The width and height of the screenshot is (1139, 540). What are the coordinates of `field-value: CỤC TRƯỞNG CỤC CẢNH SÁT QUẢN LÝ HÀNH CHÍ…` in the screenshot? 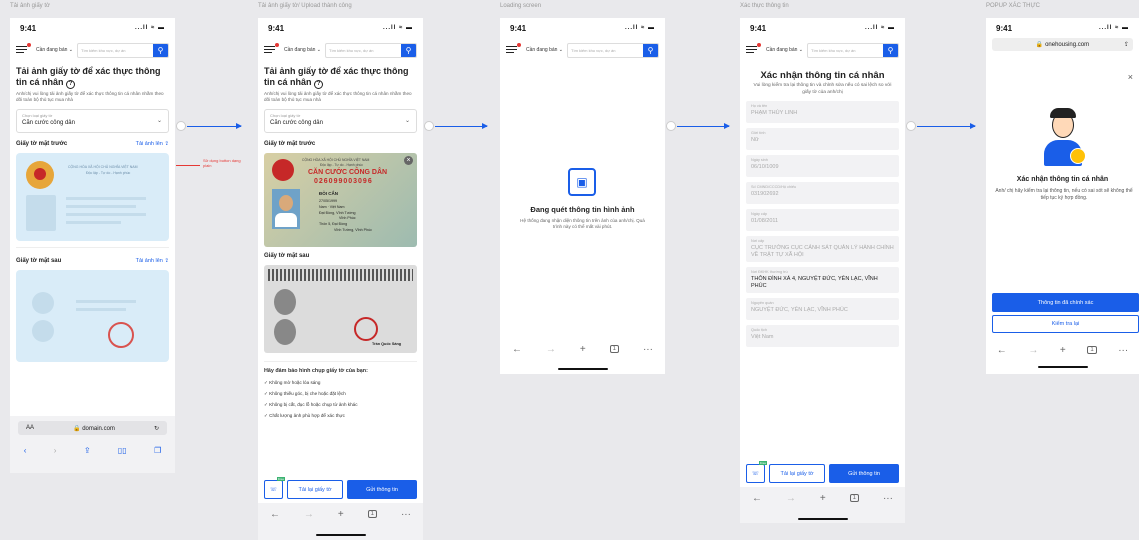 It's located at (822, 252).